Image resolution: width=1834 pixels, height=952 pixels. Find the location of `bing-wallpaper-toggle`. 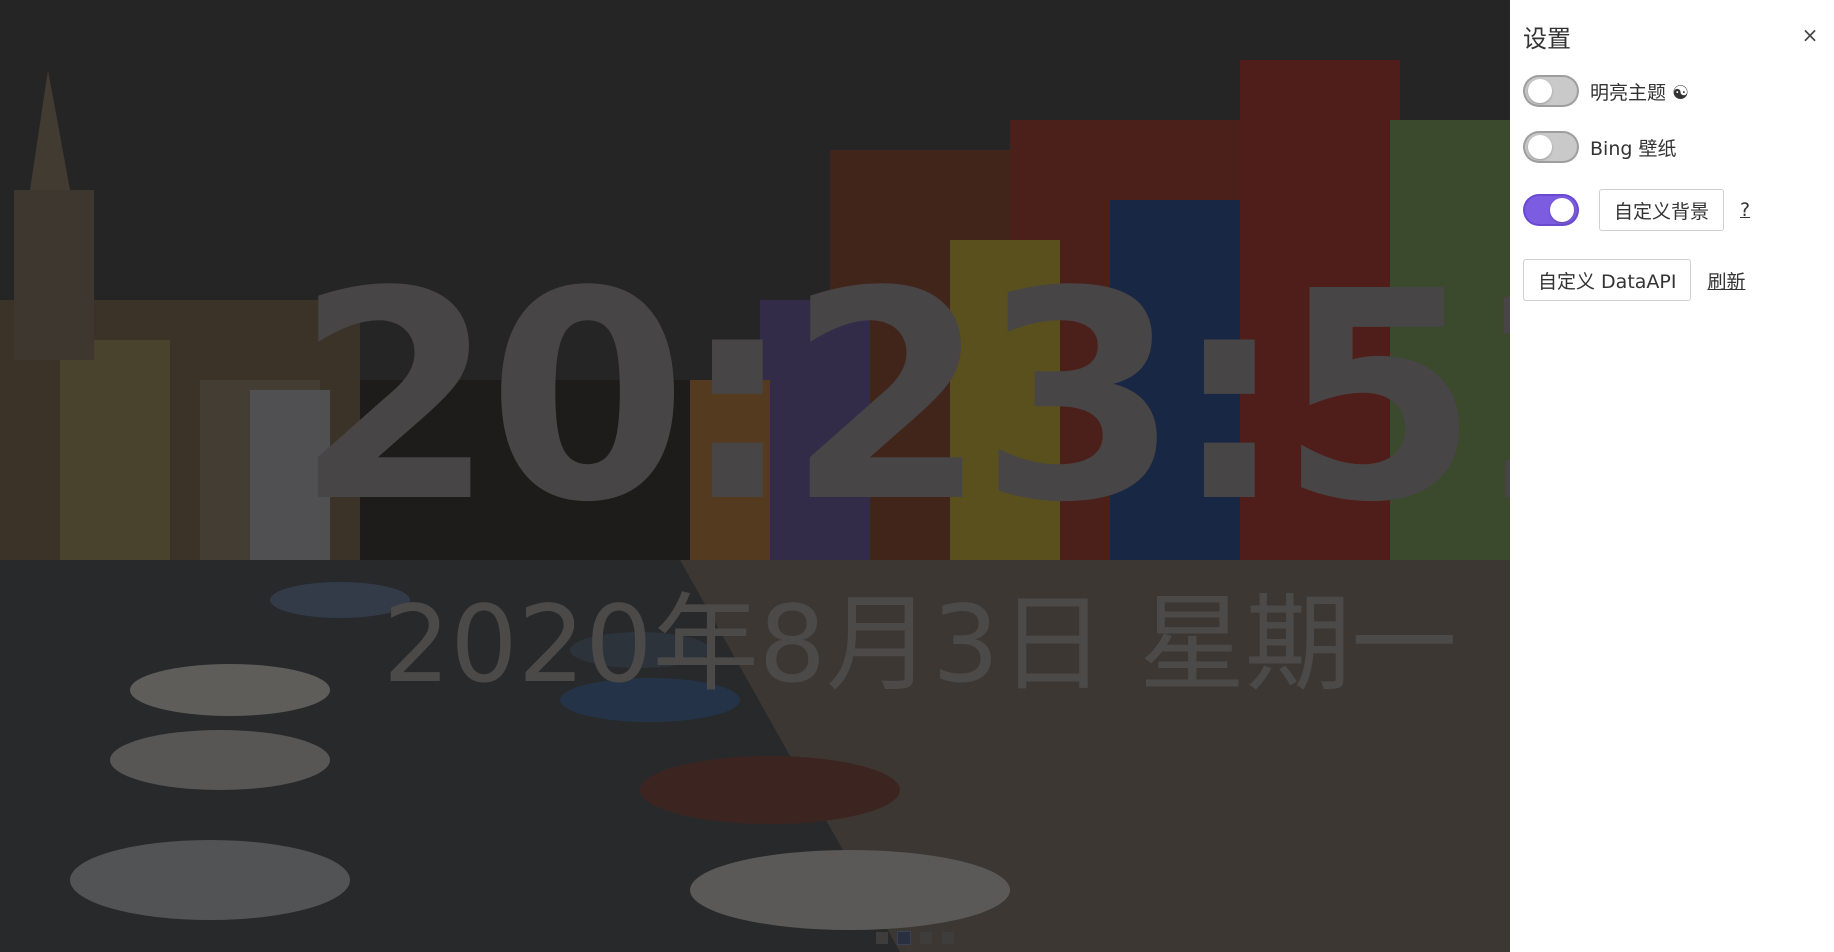

bing-wallpaper-toggle is located at coordinates (1551, 147).